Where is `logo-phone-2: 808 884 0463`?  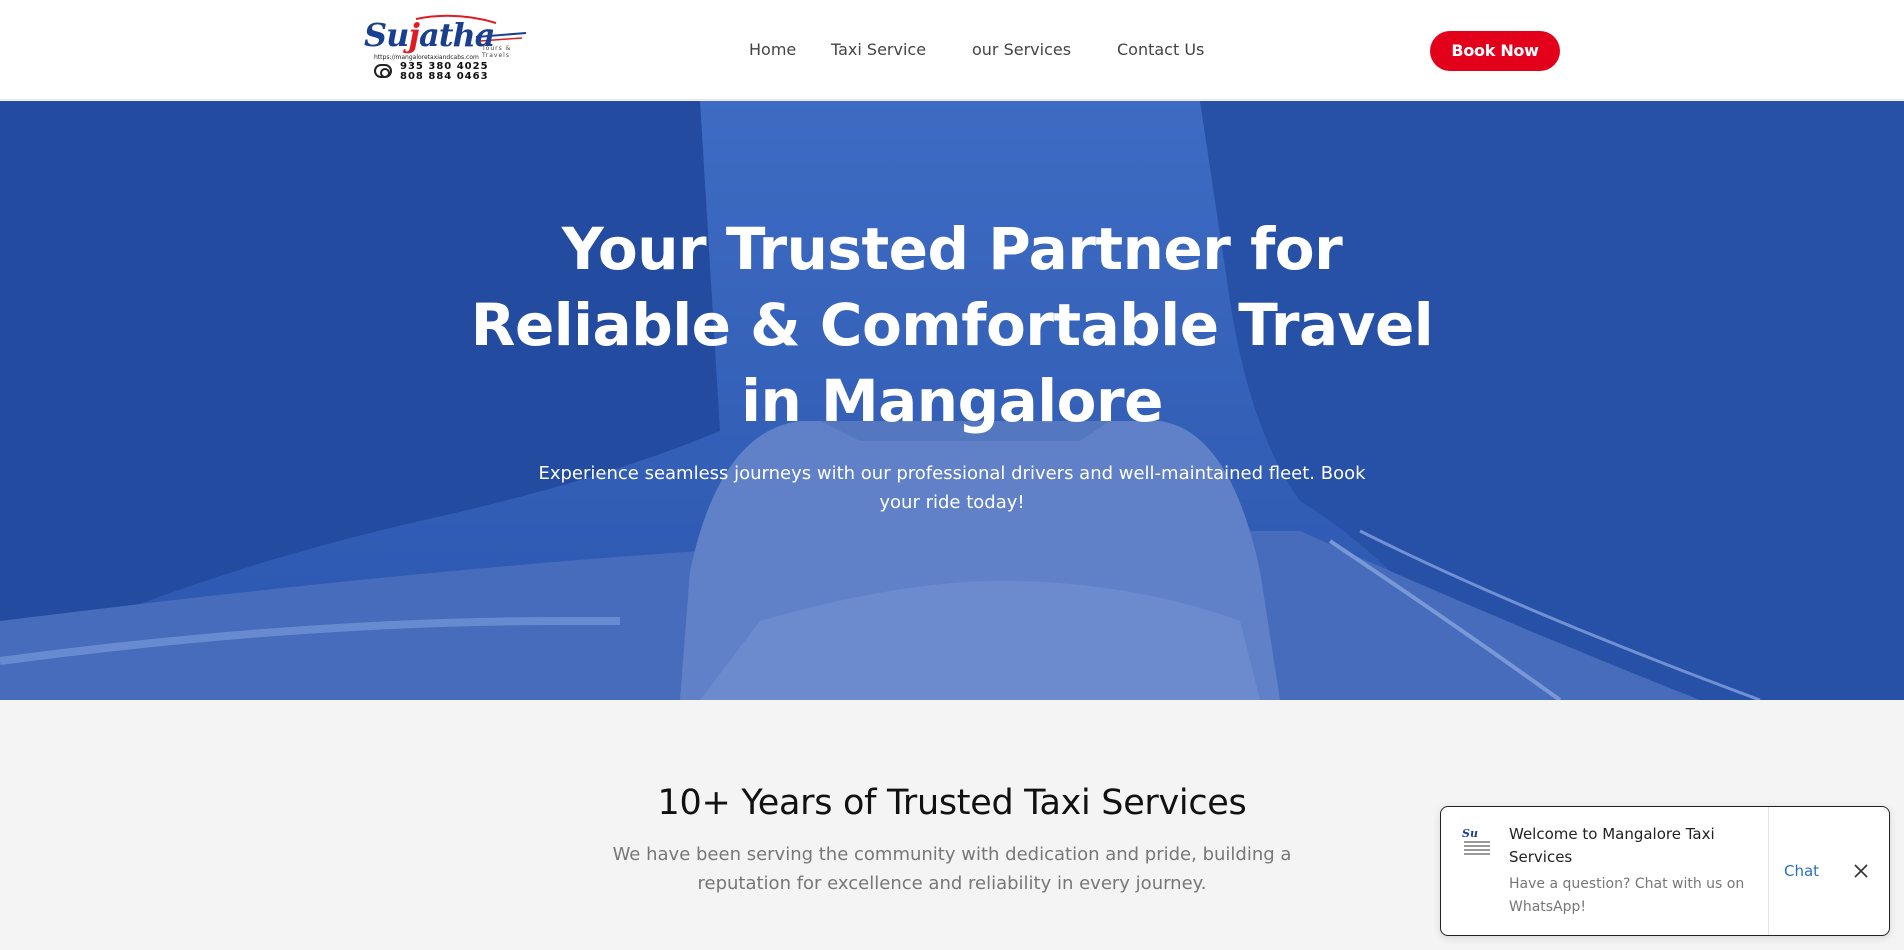
logo-phone-2: 808 884 0463 is located at coordinates (444, 76).